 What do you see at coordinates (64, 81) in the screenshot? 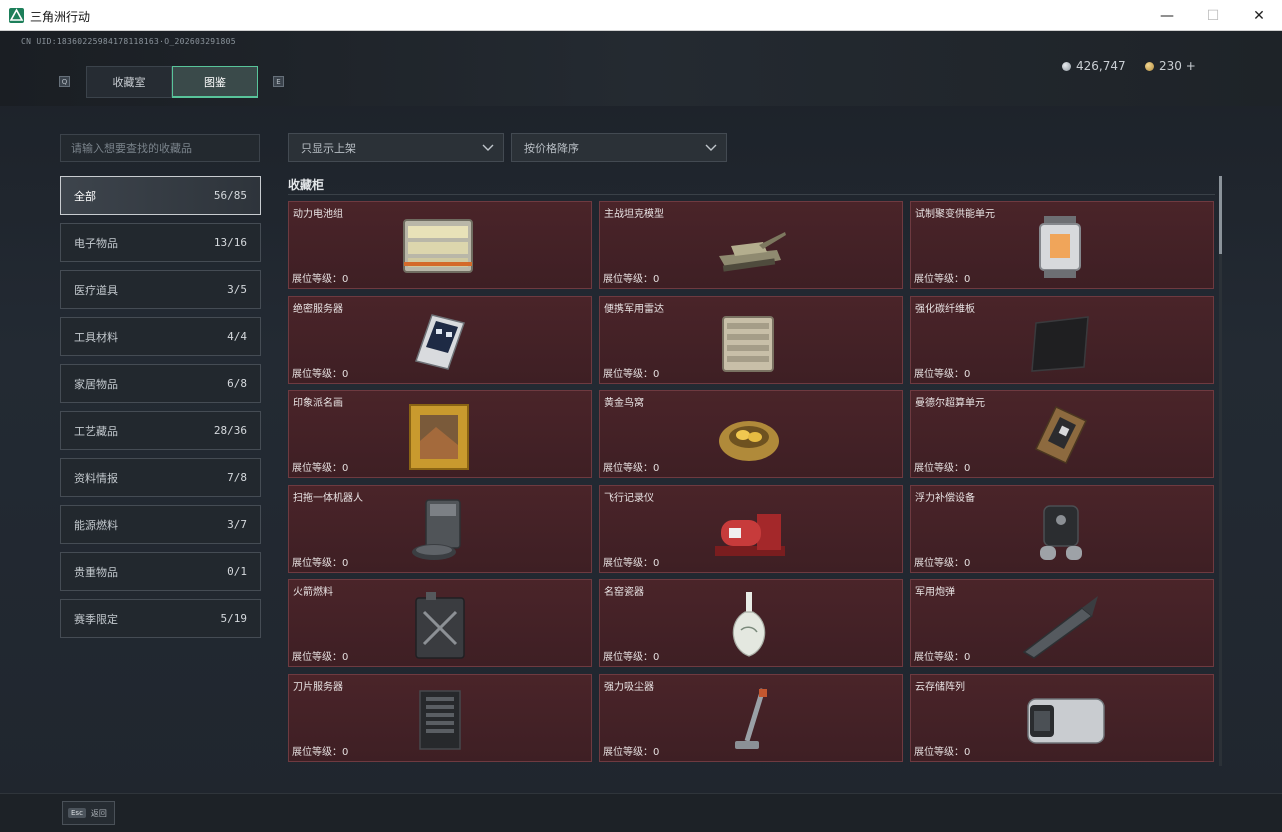
I see `prev-tab-key-hint: Q` at bounding box center [64, 81].